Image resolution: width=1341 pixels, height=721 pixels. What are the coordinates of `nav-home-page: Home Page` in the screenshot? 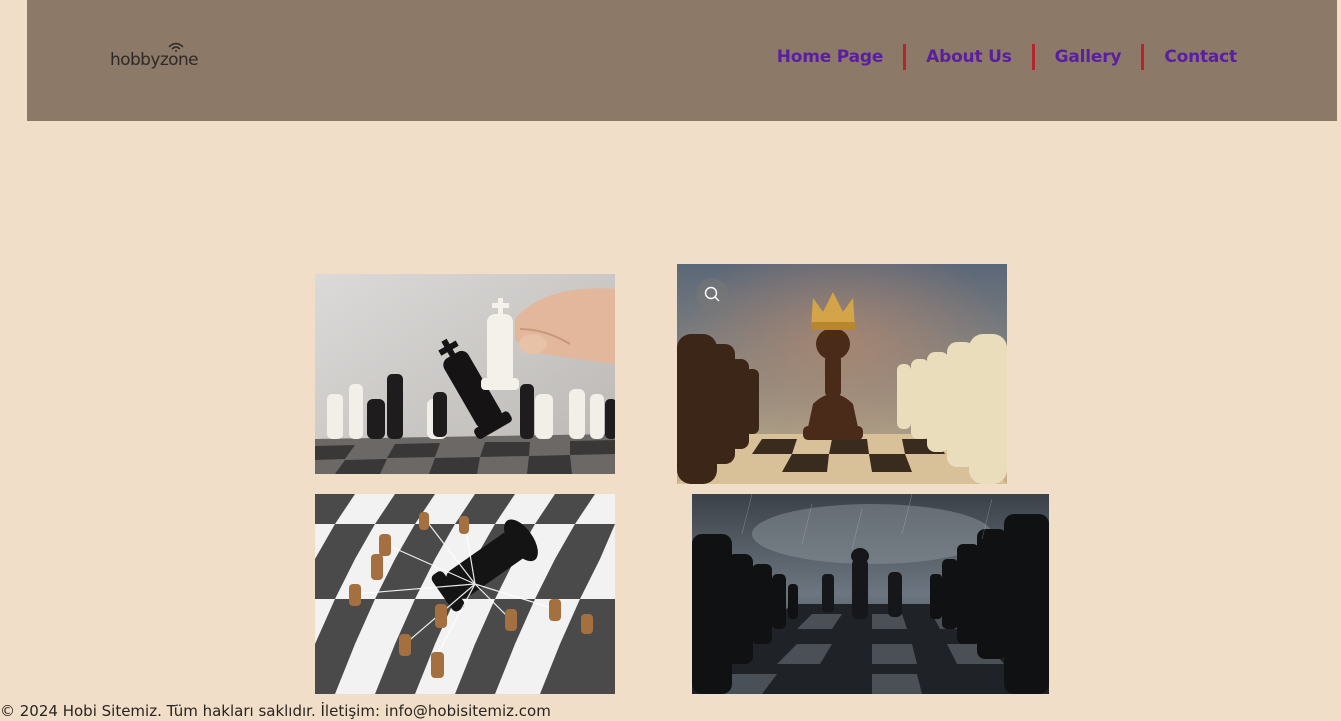 It's located at (830, 57).